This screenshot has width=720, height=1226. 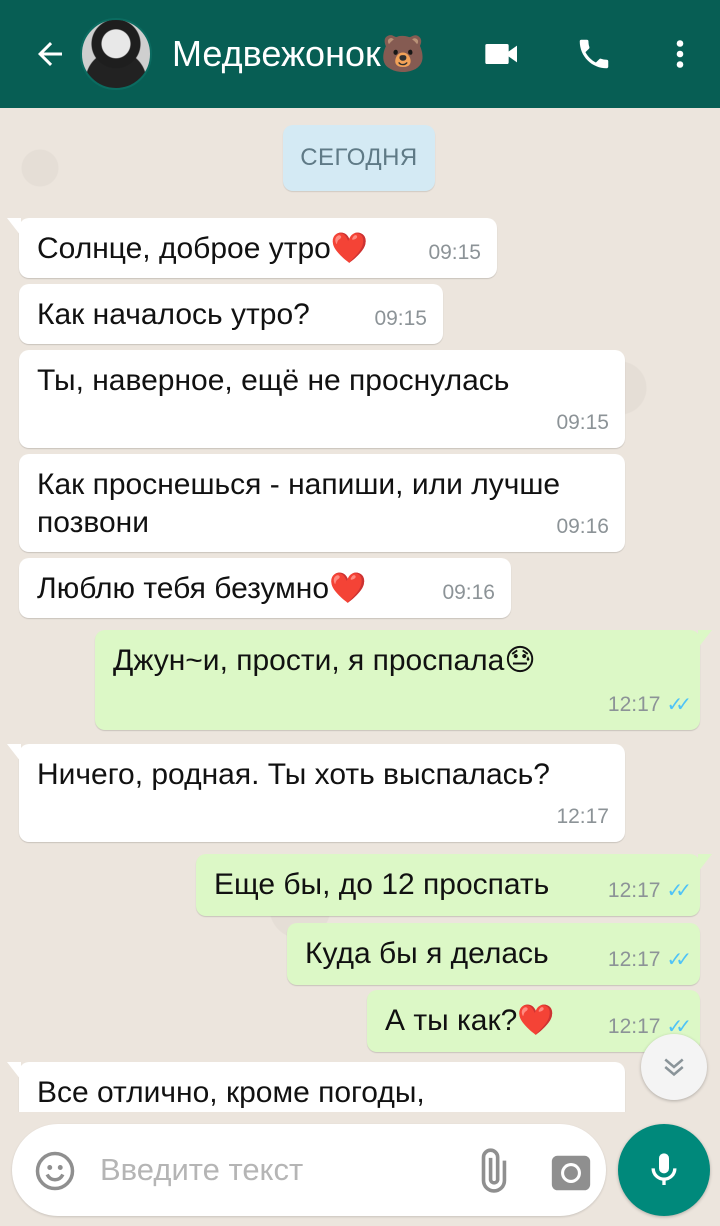 I want to click on attach-button, so click(x=492, y=1172).